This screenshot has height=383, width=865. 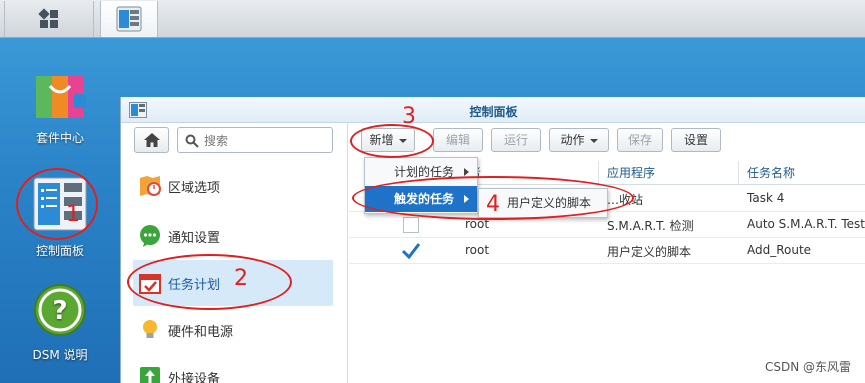 I want to click on sidebar-item-region: 区域选项, so click(x=233, y=186).